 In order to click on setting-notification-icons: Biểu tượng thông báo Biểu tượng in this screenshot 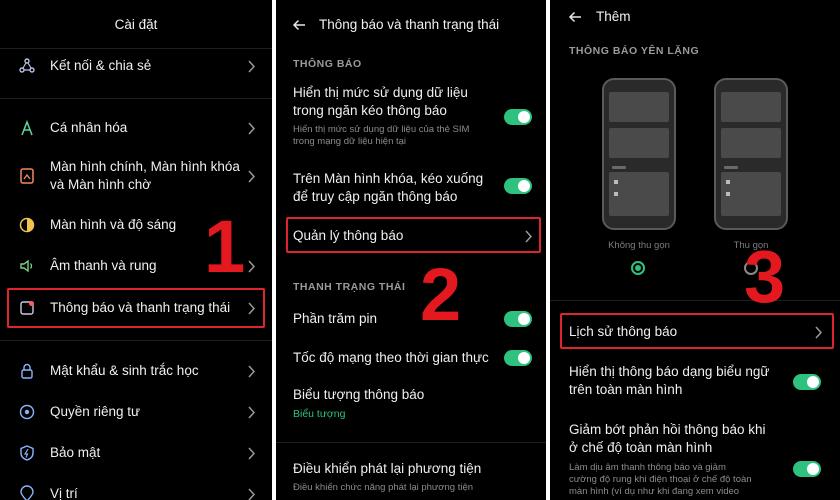, I will do `click(411, 406)`.